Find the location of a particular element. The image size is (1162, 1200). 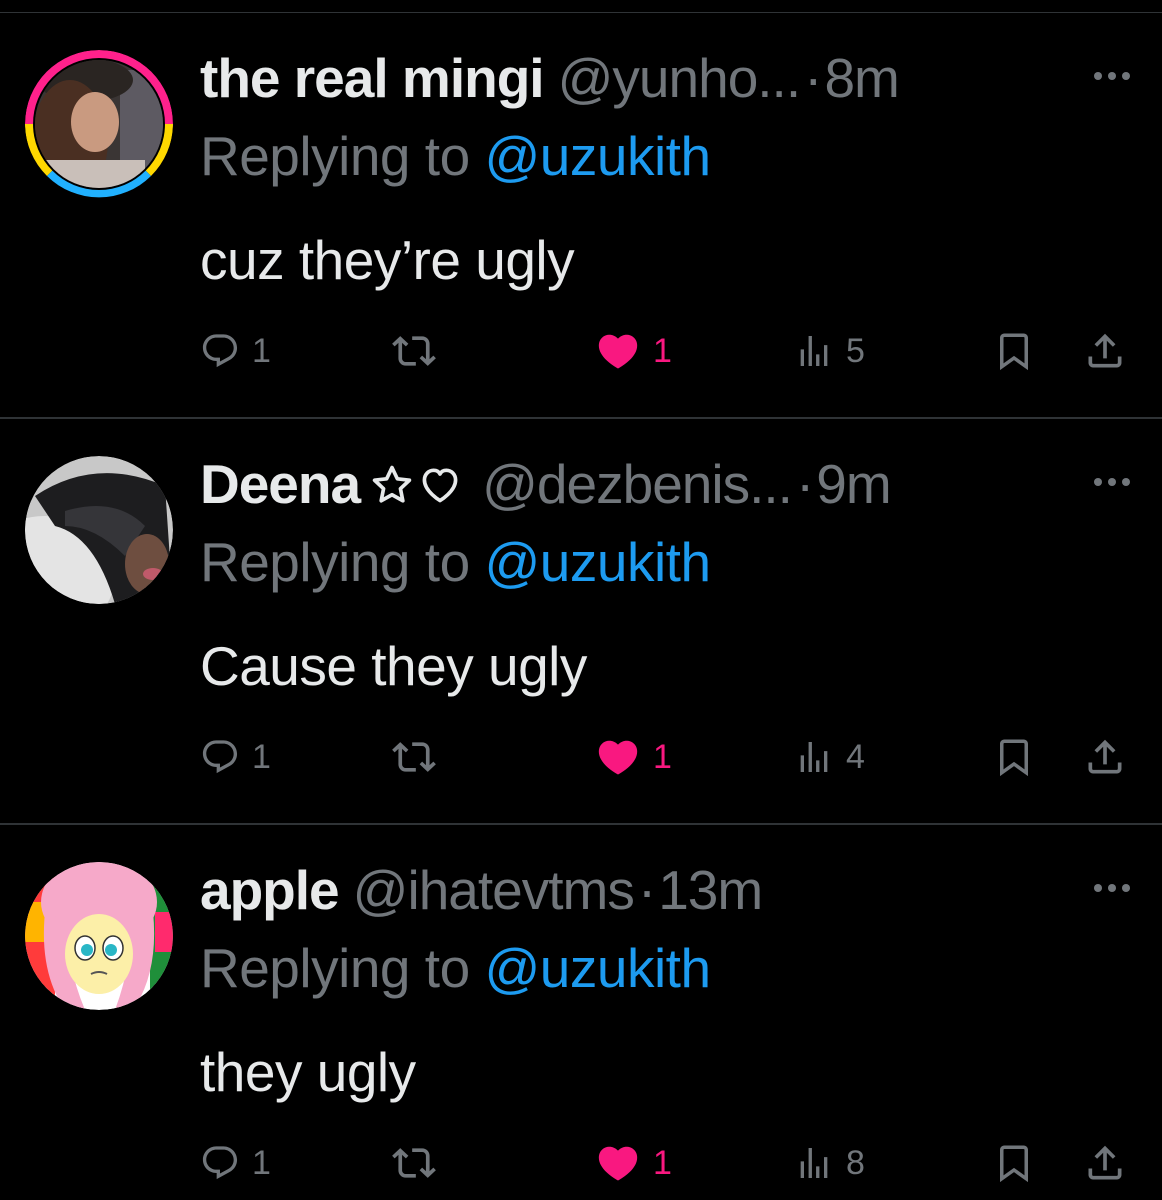

view-count: 4 is located at coordinates (855, 756).